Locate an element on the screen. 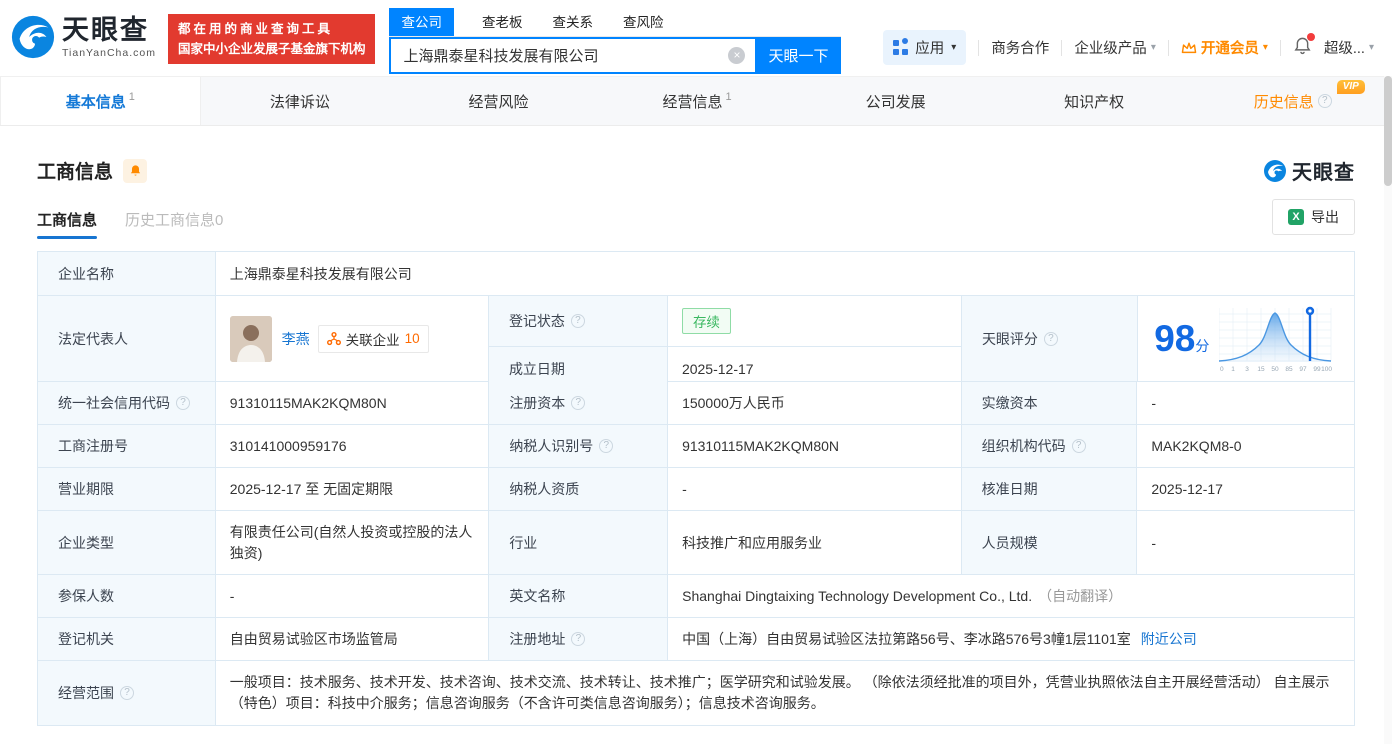 The width and height of the screenshot is (1392, 744). table-row: 企业名称 上海鼎泰星科技发展有限公司 is located at coordinates (696, 274).